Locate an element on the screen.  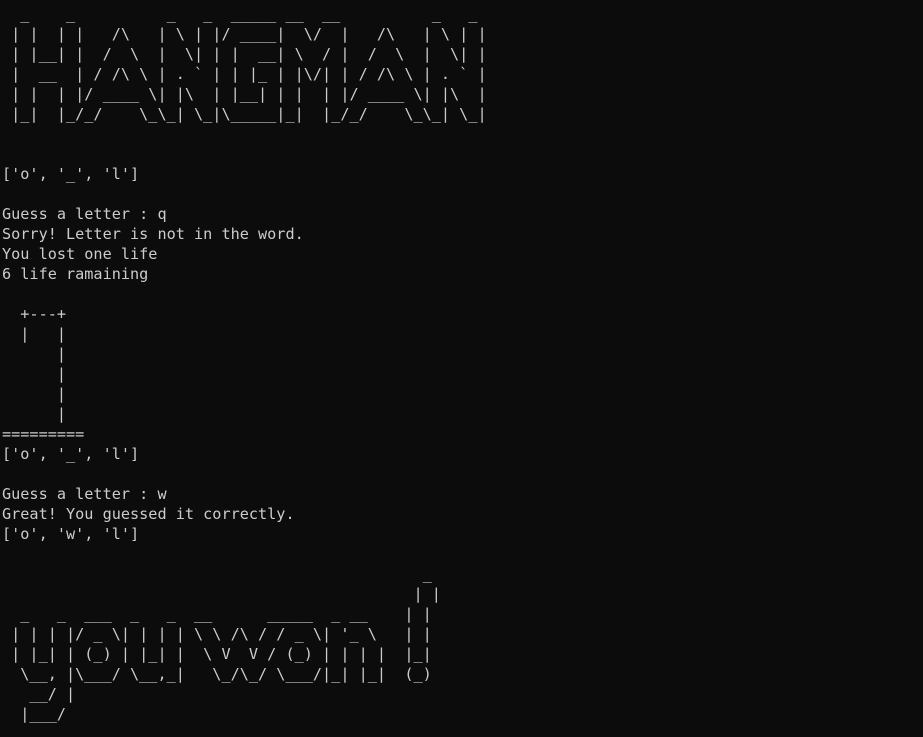
life-lost-message: You lost one life is located at coordinates (80, 254).